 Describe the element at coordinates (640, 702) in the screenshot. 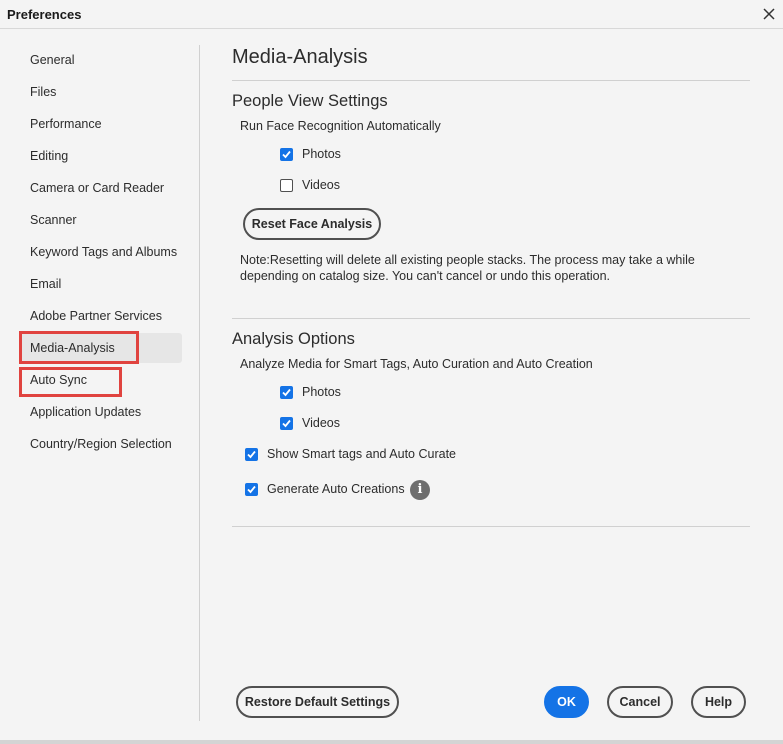

I see `cancel-button: Cancel` at that location.